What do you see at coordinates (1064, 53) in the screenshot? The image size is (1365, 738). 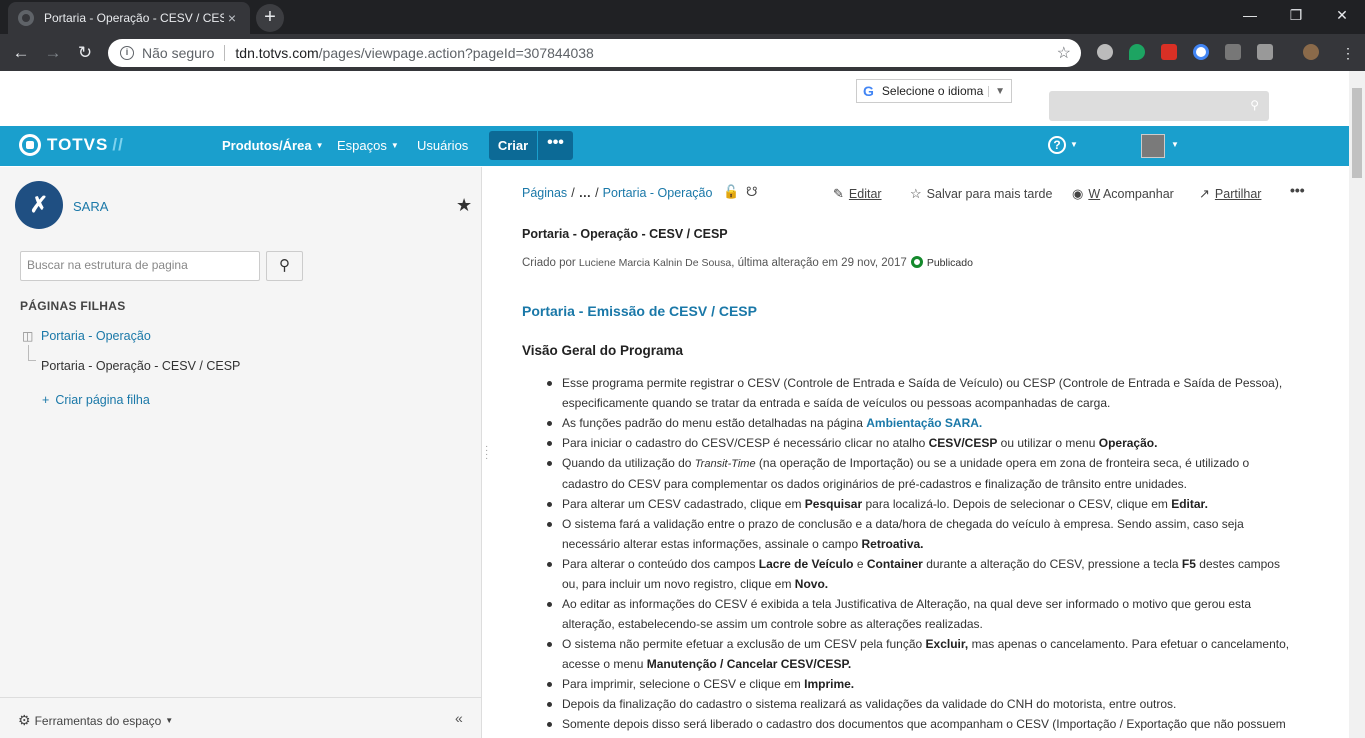 I see `bookmark-star-icon: ☆` at bounding box center [1064, 53].